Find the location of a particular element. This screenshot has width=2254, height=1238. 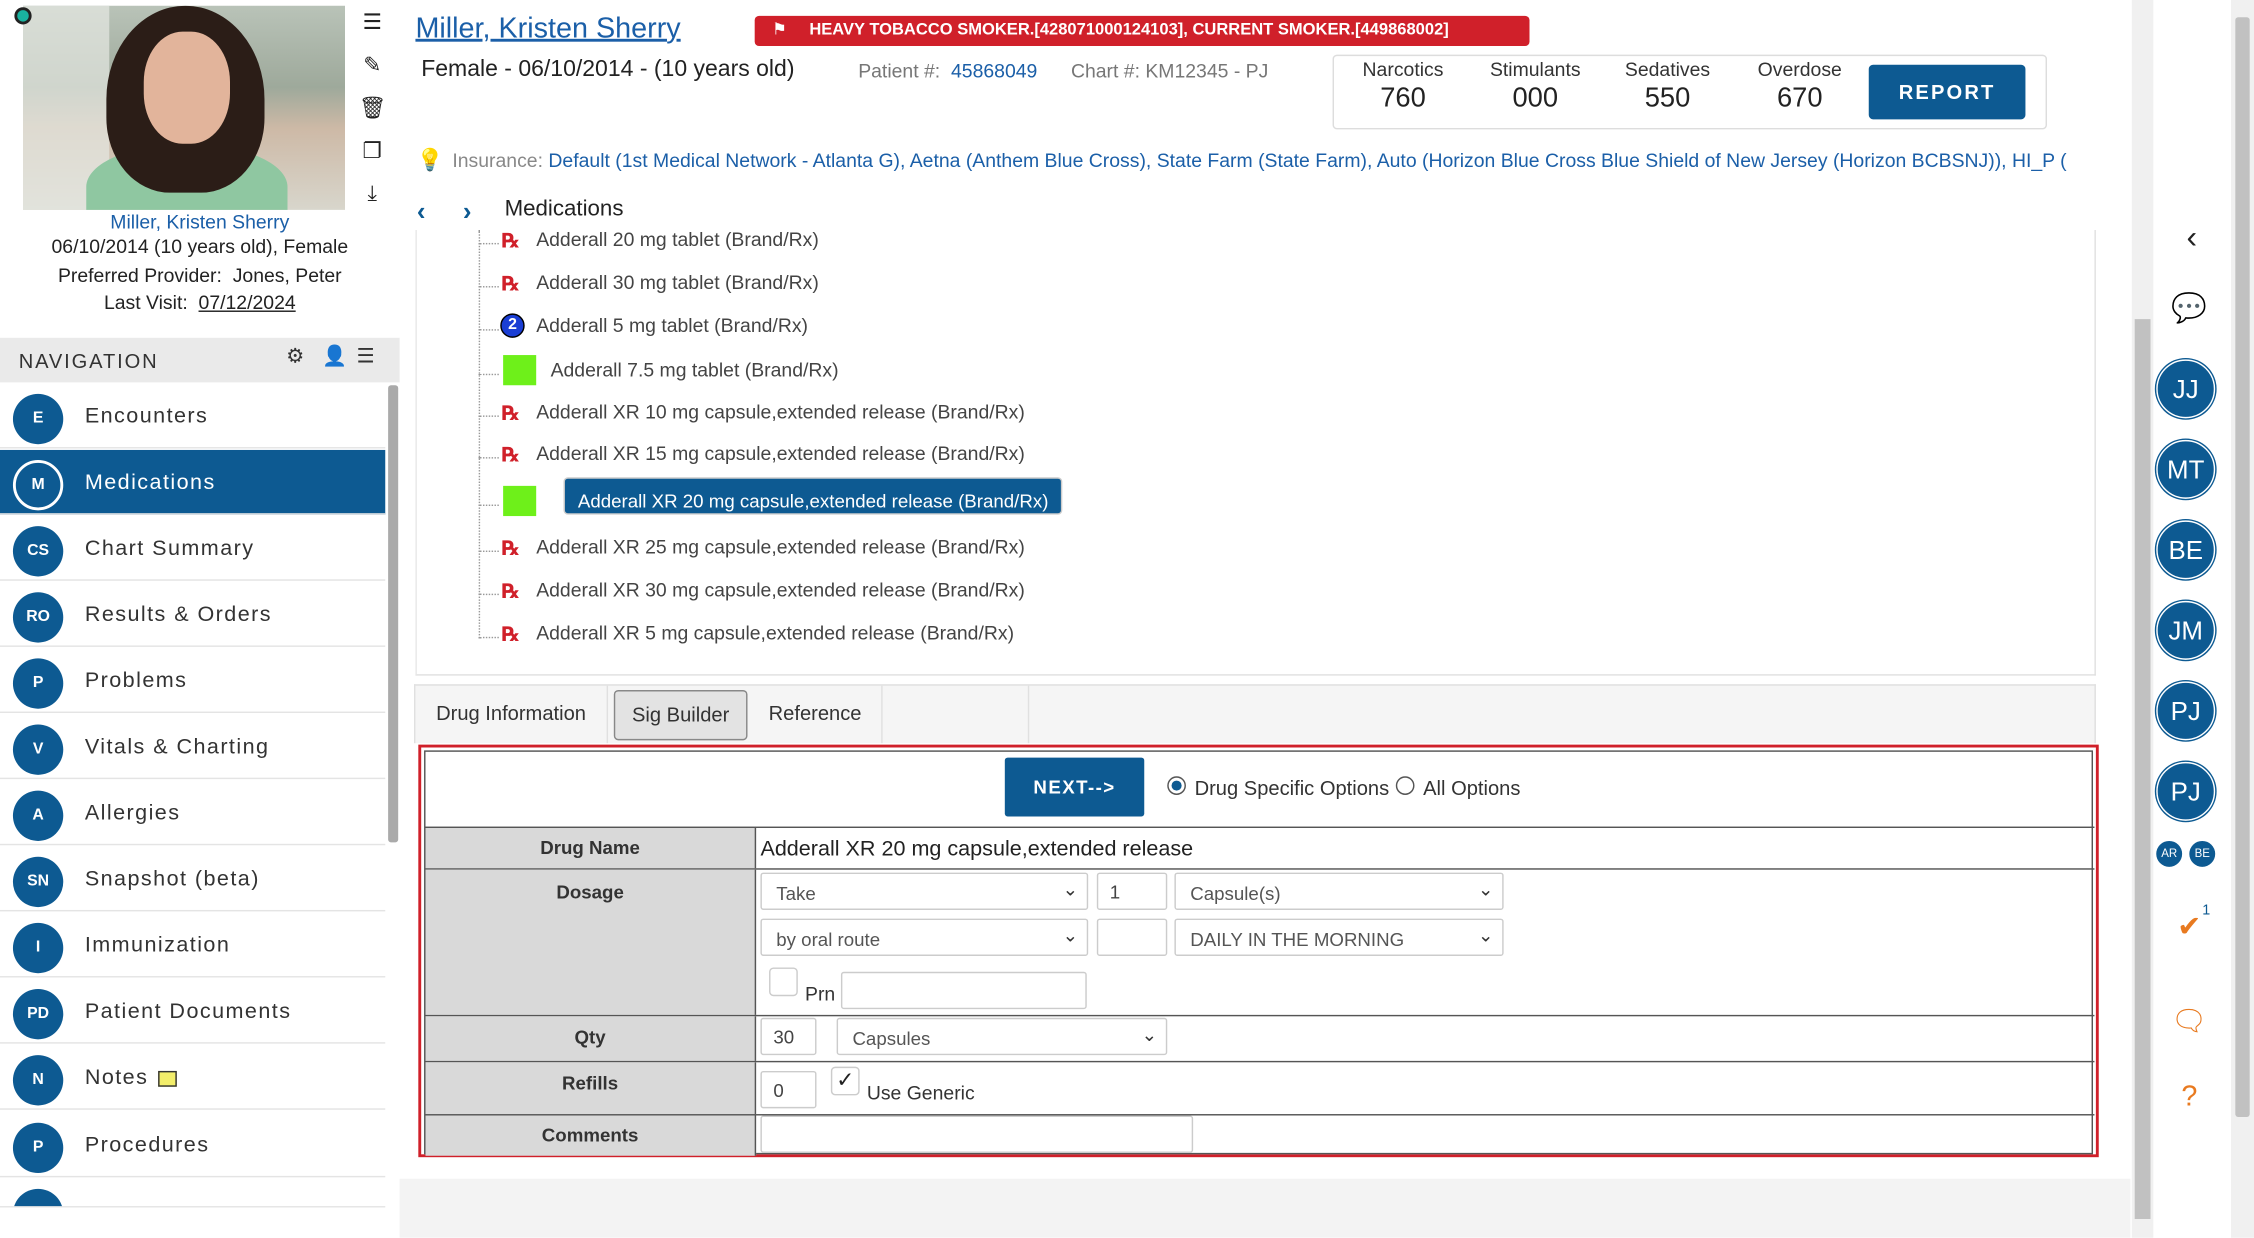

tab-sig-builder: Sig Builder is located at coordinates (680, 715).